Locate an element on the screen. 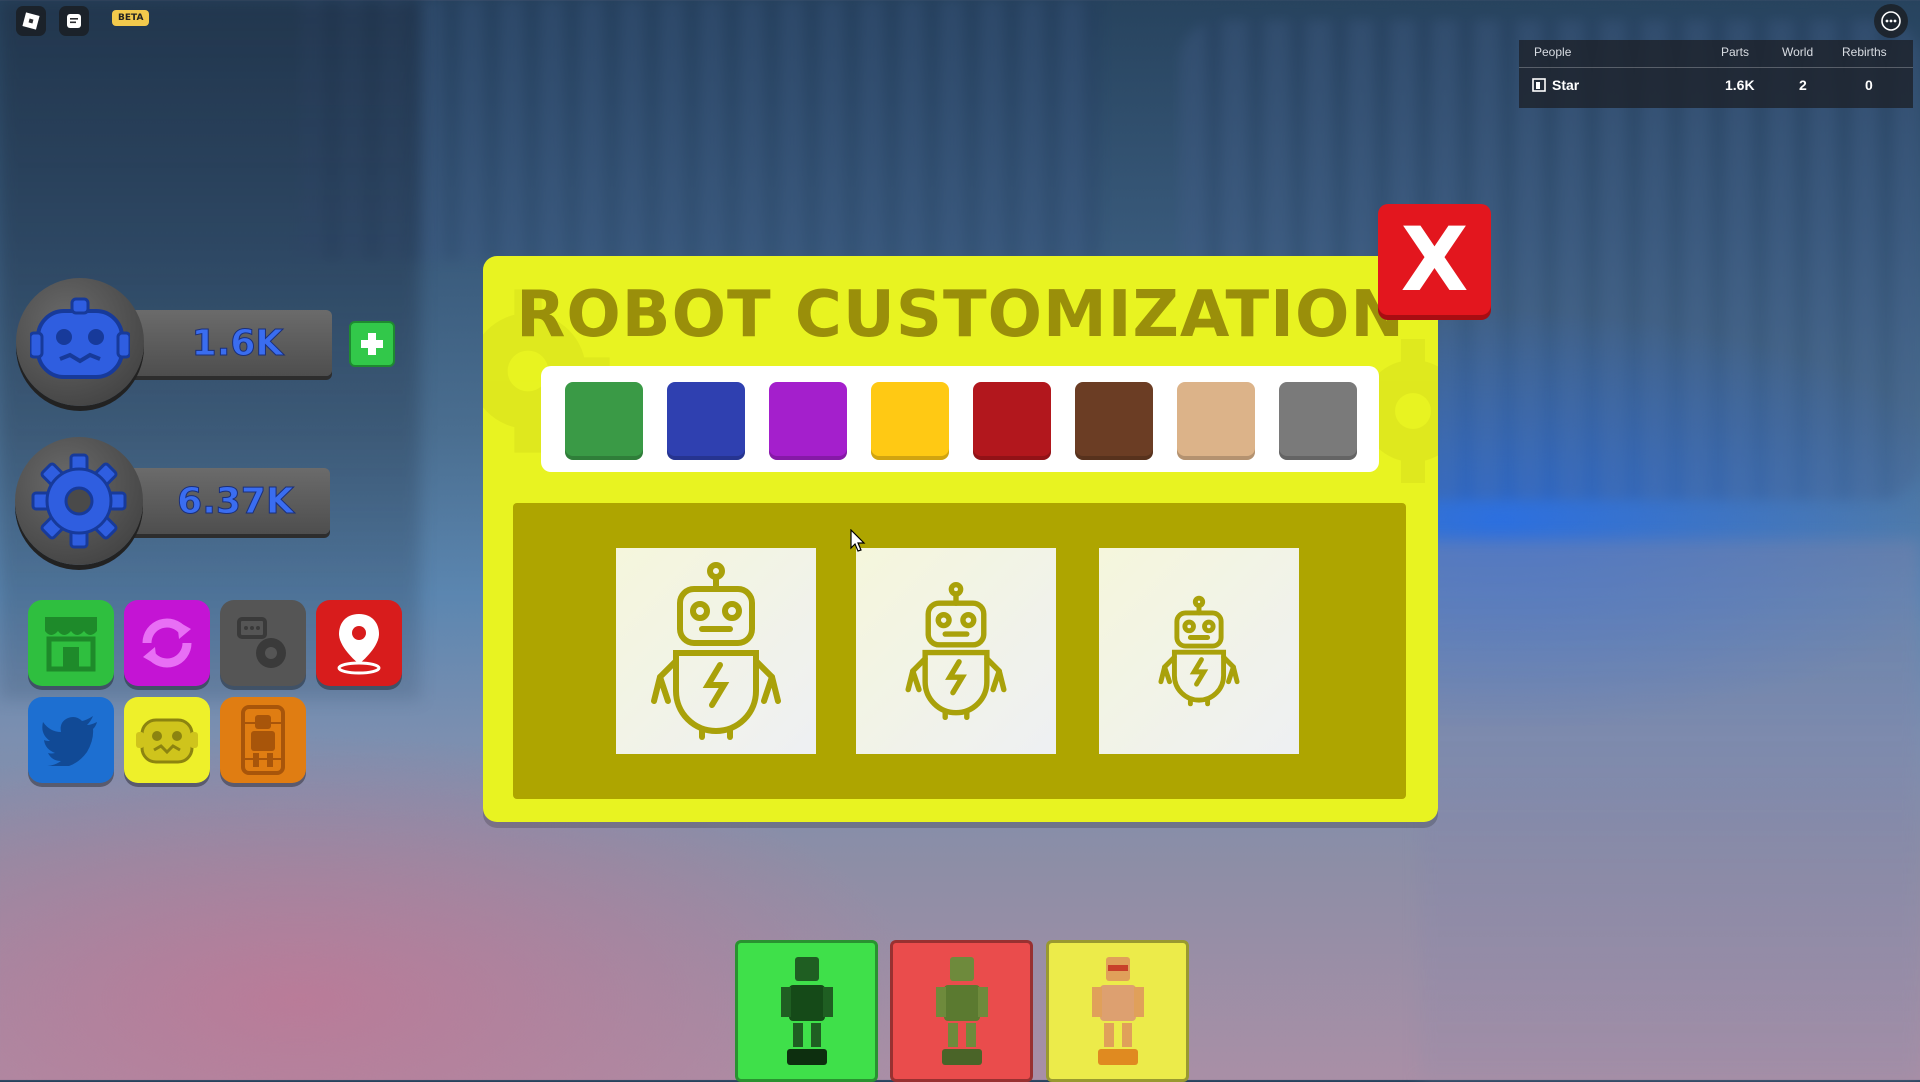 Image resolution: width=1920 pixels, height=1082 pixels. settings-icon is located at coordinates (261, 642).